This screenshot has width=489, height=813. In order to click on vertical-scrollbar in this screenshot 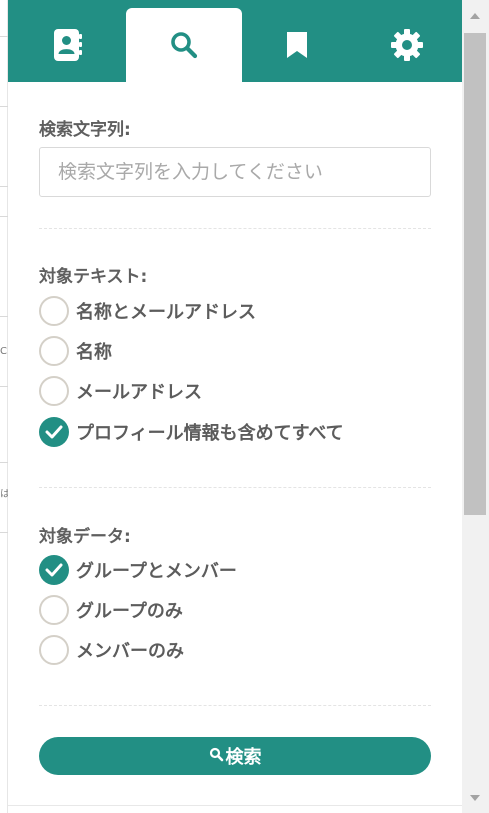, I will do `click(475, 406)`.